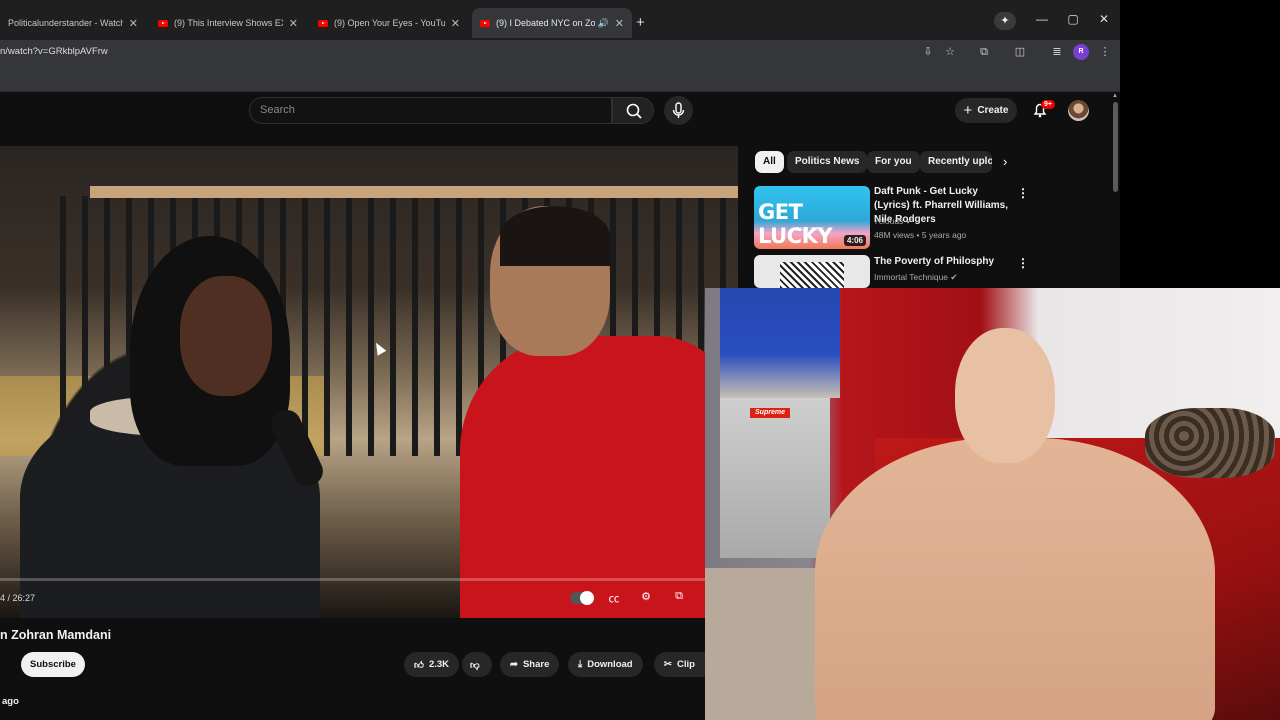 This screenshot has height=720, width=1280. I want to click on chip-for-you: For you, so click(893, 162).